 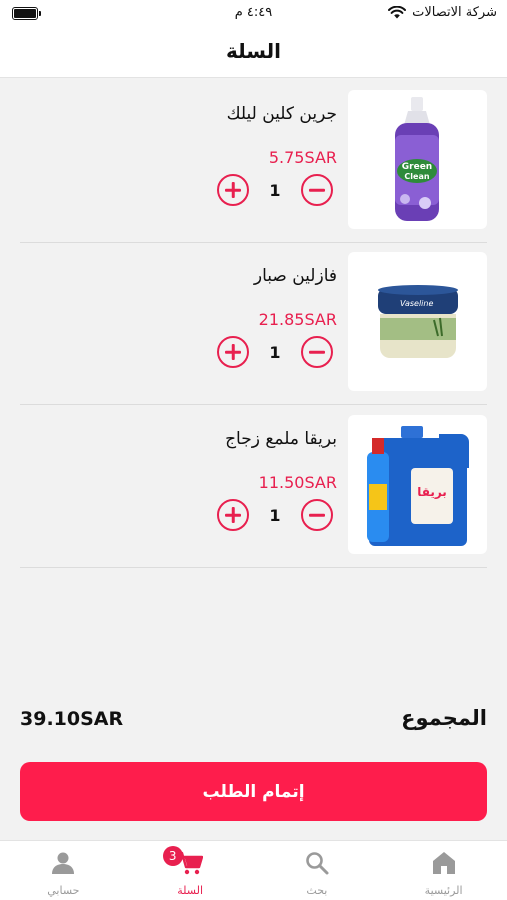 I want to click on nav-header: السلة, so click(x=253, y=53).